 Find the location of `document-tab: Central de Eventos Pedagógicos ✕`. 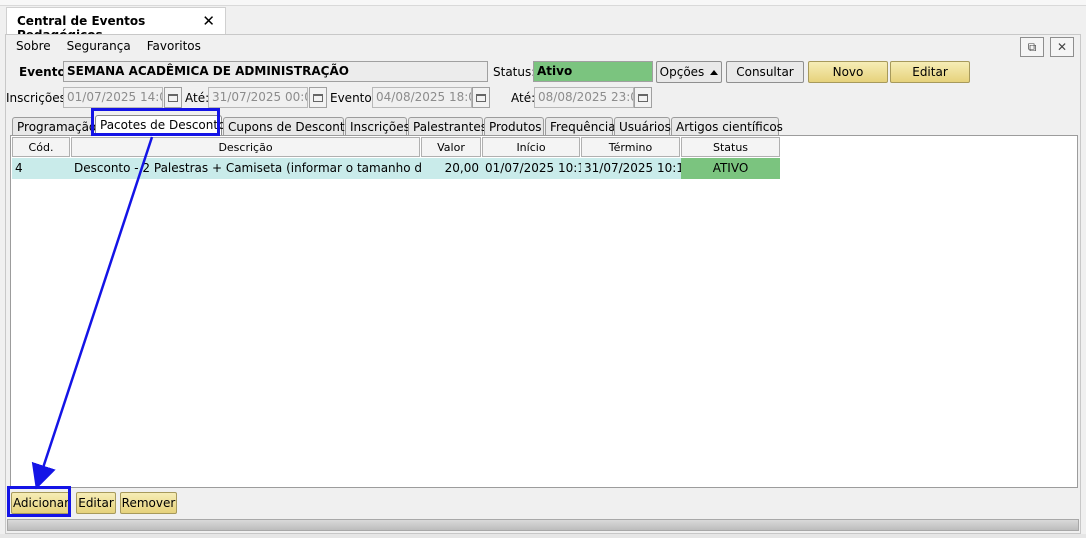

document-tab: Central de Eventos Pedagógicos ✕ is located at coordinates (116, 24).